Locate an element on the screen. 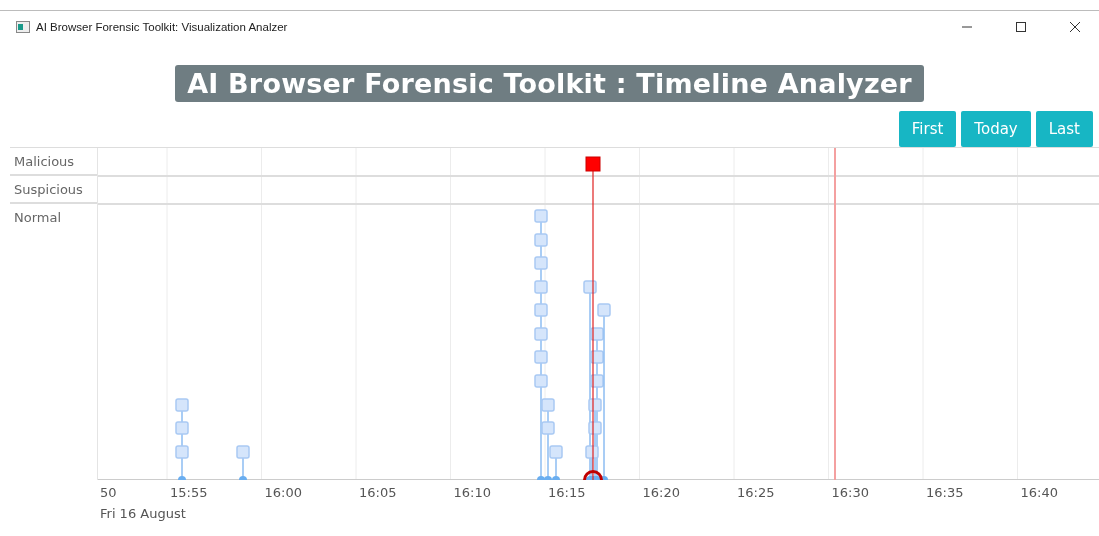  axis-tick-label: 16:40 is located at coordinates (1039, 492).